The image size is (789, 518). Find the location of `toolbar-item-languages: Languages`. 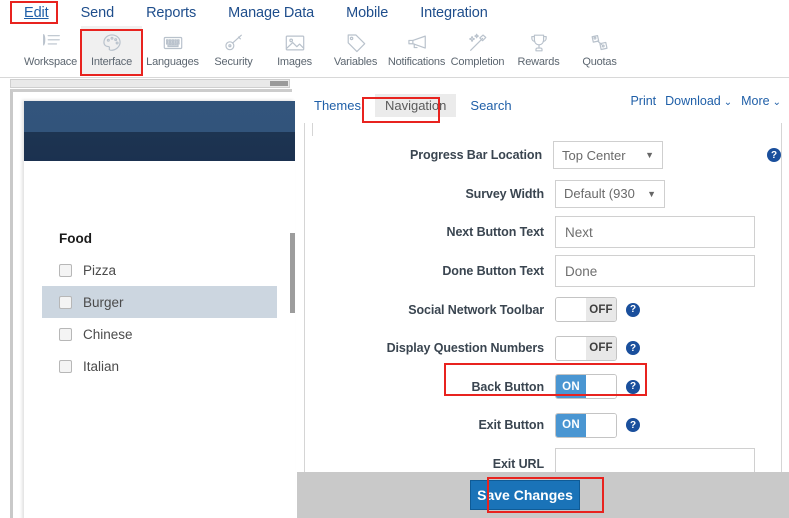

toolbar-item-languages: Languages is located at coordinates (172, 50).